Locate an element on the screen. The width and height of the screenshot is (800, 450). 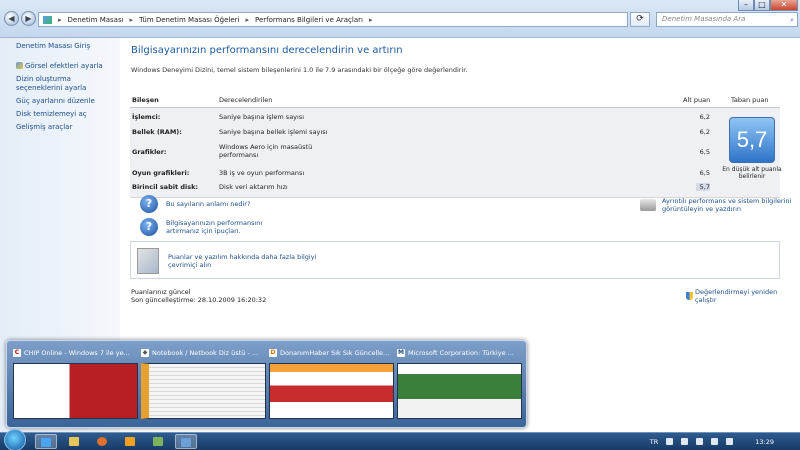
sidebar-item-disk-cleanup: Disk temizlemeyi aç is located at coordinates (66, 114).